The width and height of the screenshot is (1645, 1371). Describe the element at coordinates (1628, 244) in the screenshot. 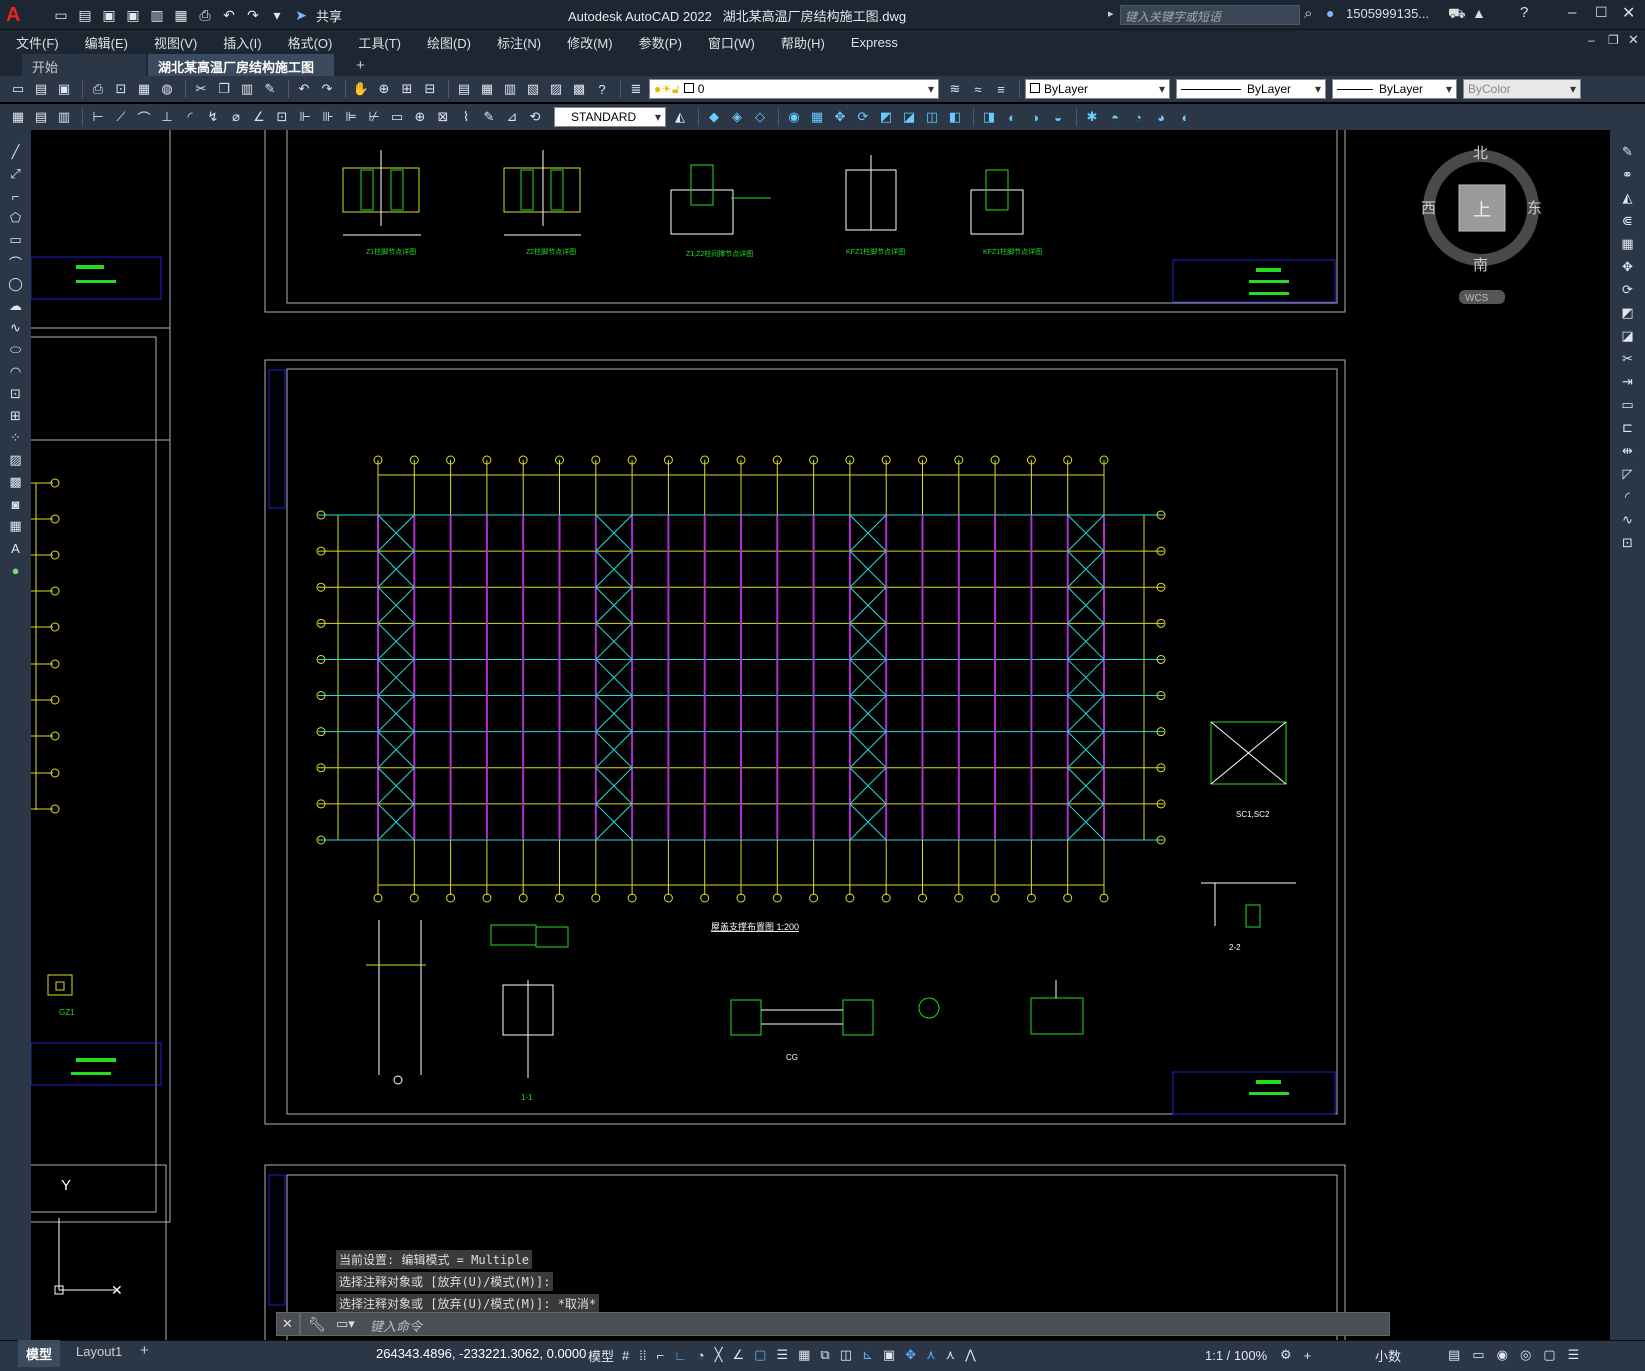

I see `array-icon: ▦` at that location.